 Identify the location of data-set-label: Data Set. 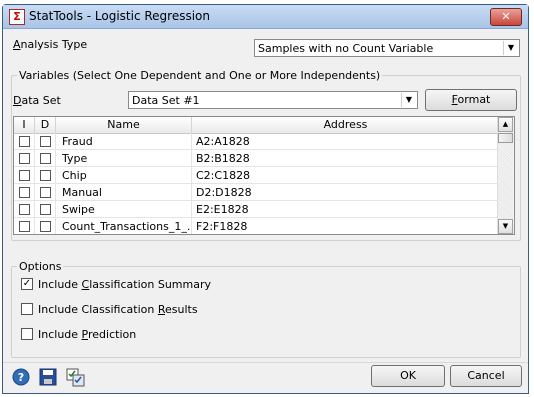
(37, 100).